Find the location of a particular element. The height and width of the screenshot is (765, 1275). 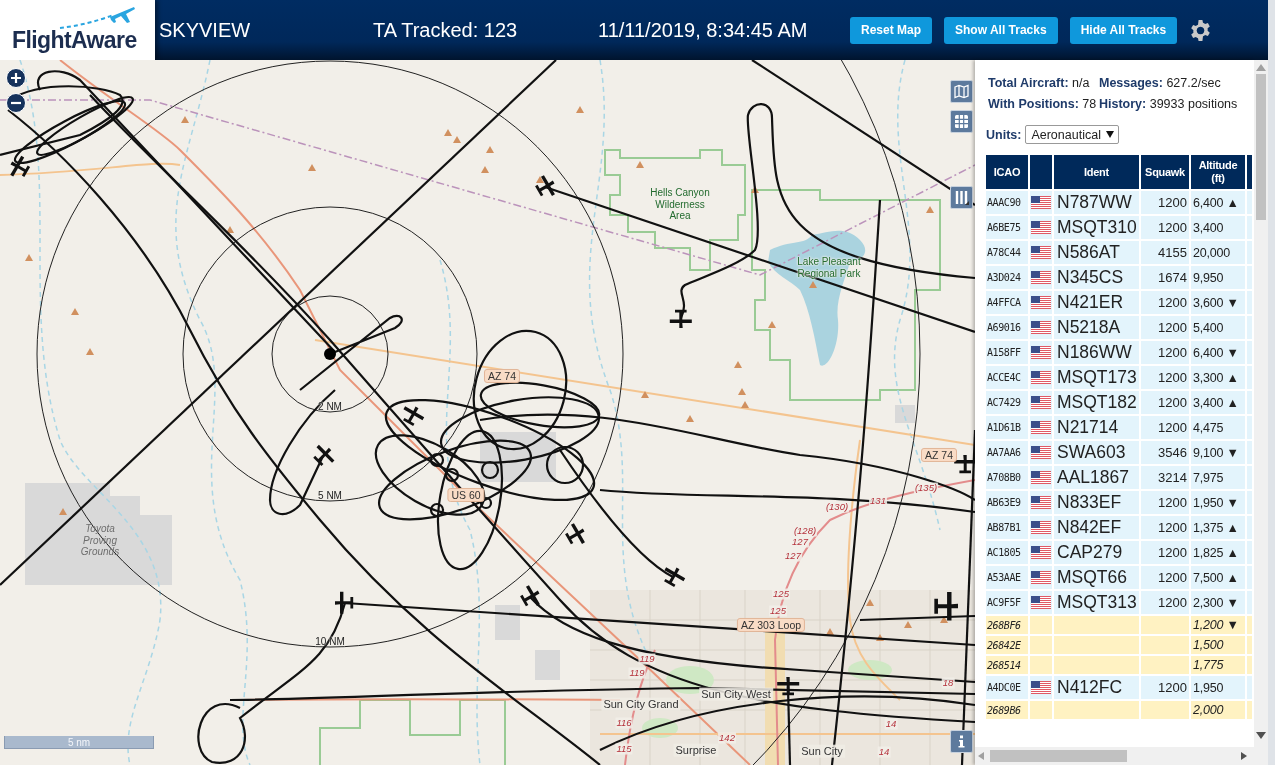

flag-cell is located at coordinates (1041, 665).